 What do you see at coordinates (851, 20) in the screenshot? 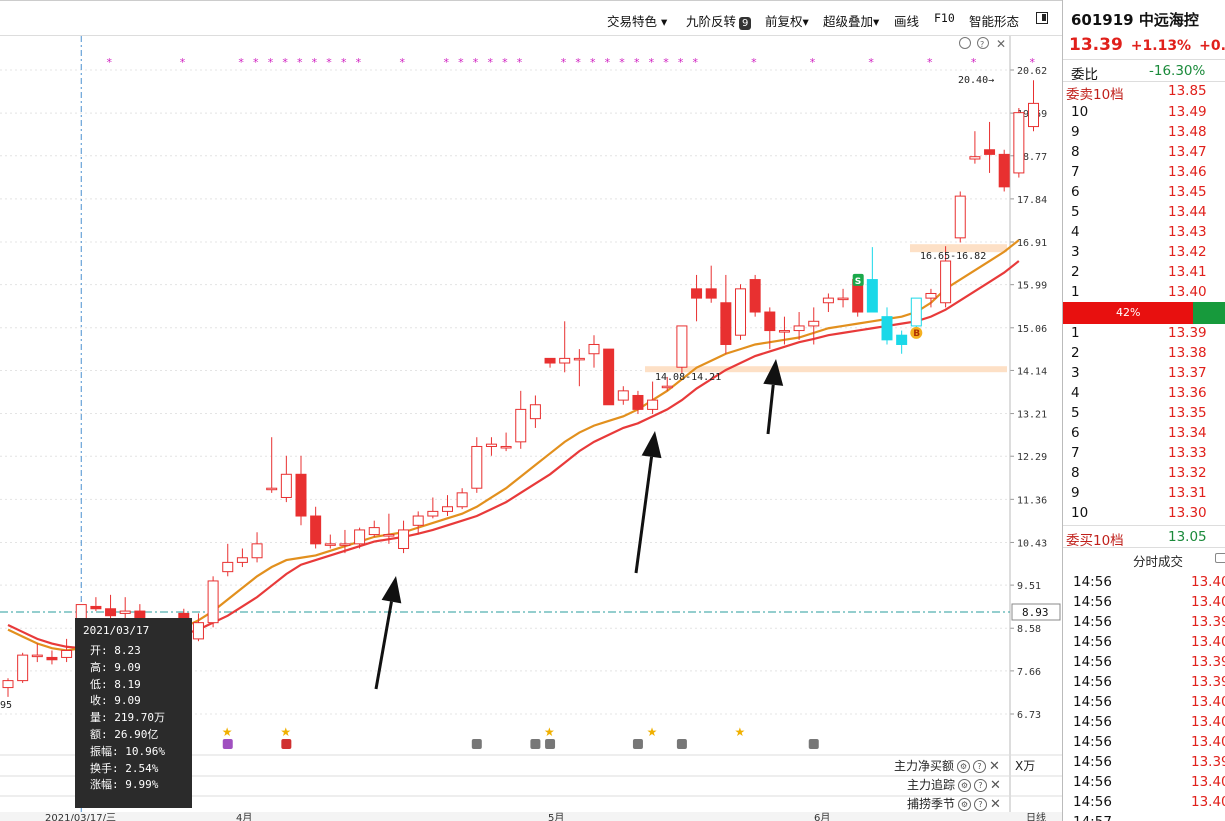
I see `overlay-menu: 超级叠加▾` at bounding box center [851, 20].